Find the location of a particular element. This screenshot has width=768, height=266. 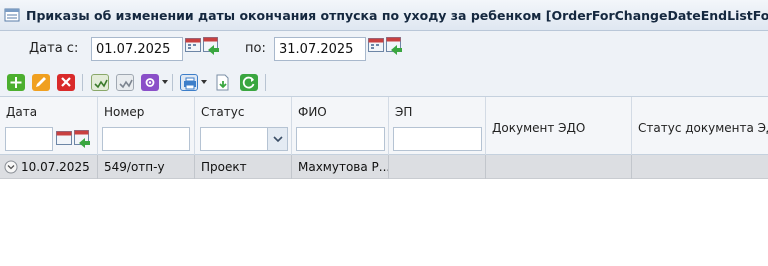

cell-ep is located at coordinates (437, 167).